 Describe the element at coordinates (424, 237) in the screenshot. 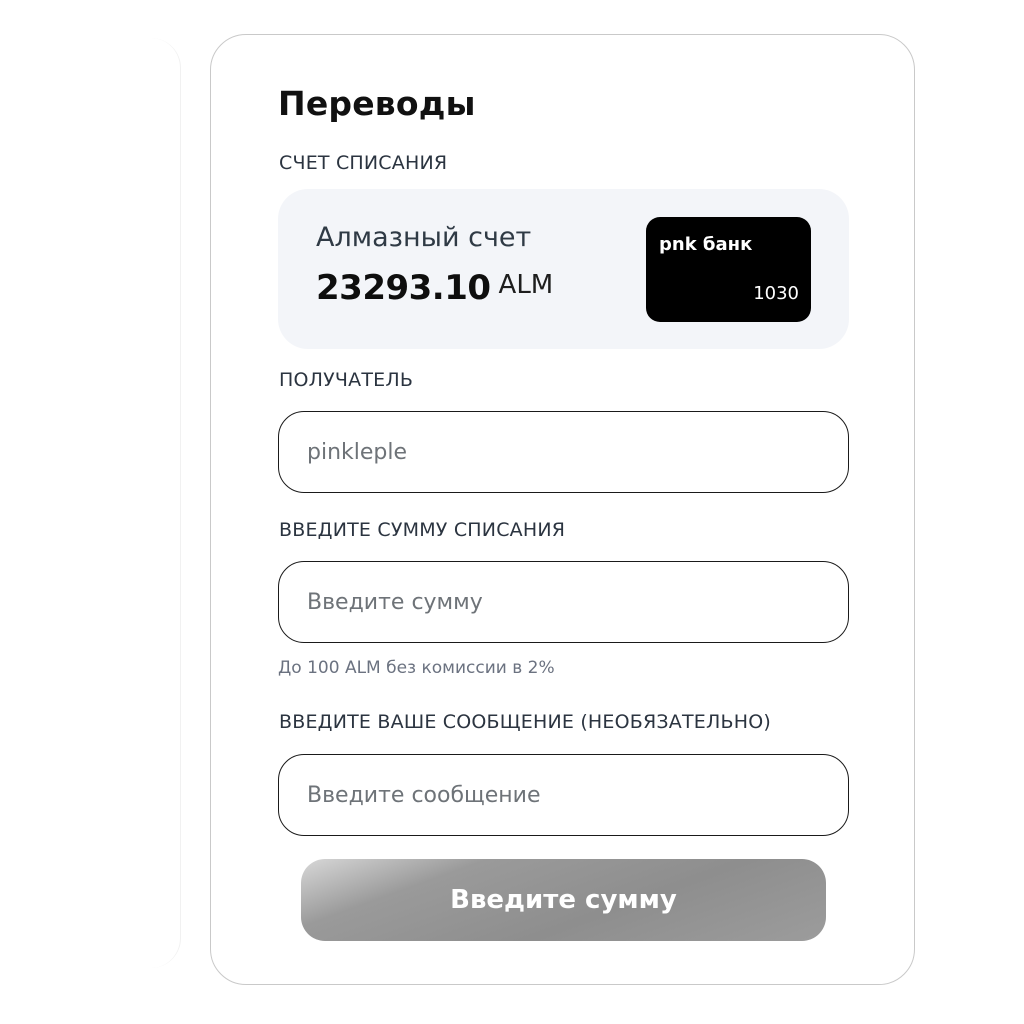

I see `account-name: Алмазный счет` at that location.